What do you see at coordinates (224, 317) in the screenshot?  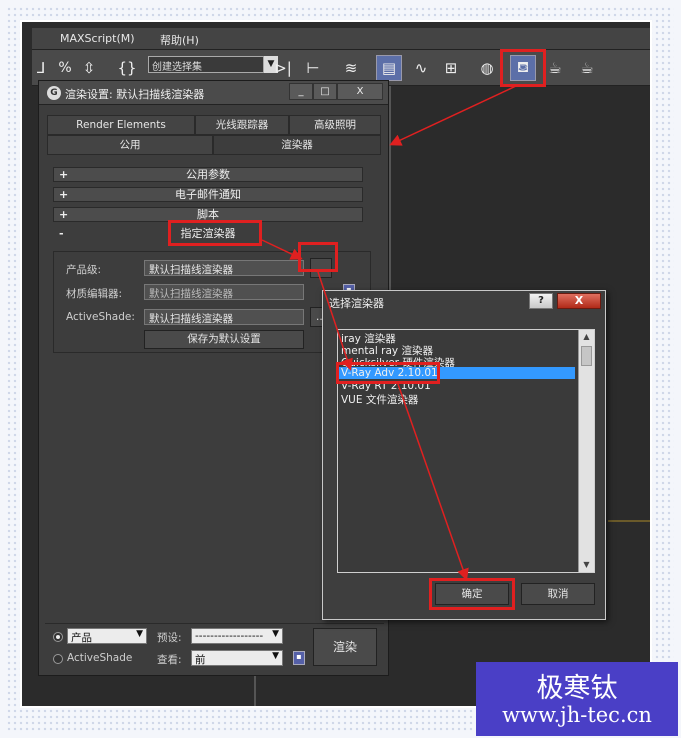 I see `activeshade-renderer-field: 默认扫描线渲染器` at bounding box center [224, 317].